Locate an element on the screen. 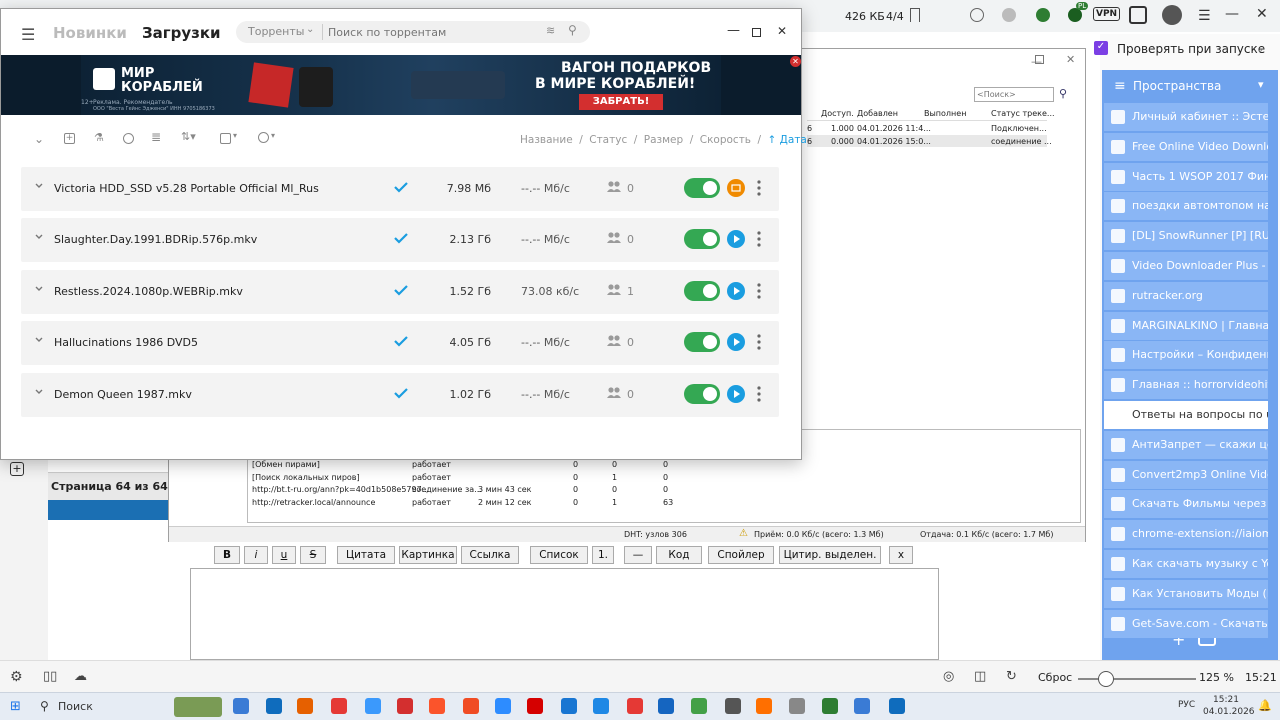  banner-close-icon: ✕ is located at coordinates (795, 61).